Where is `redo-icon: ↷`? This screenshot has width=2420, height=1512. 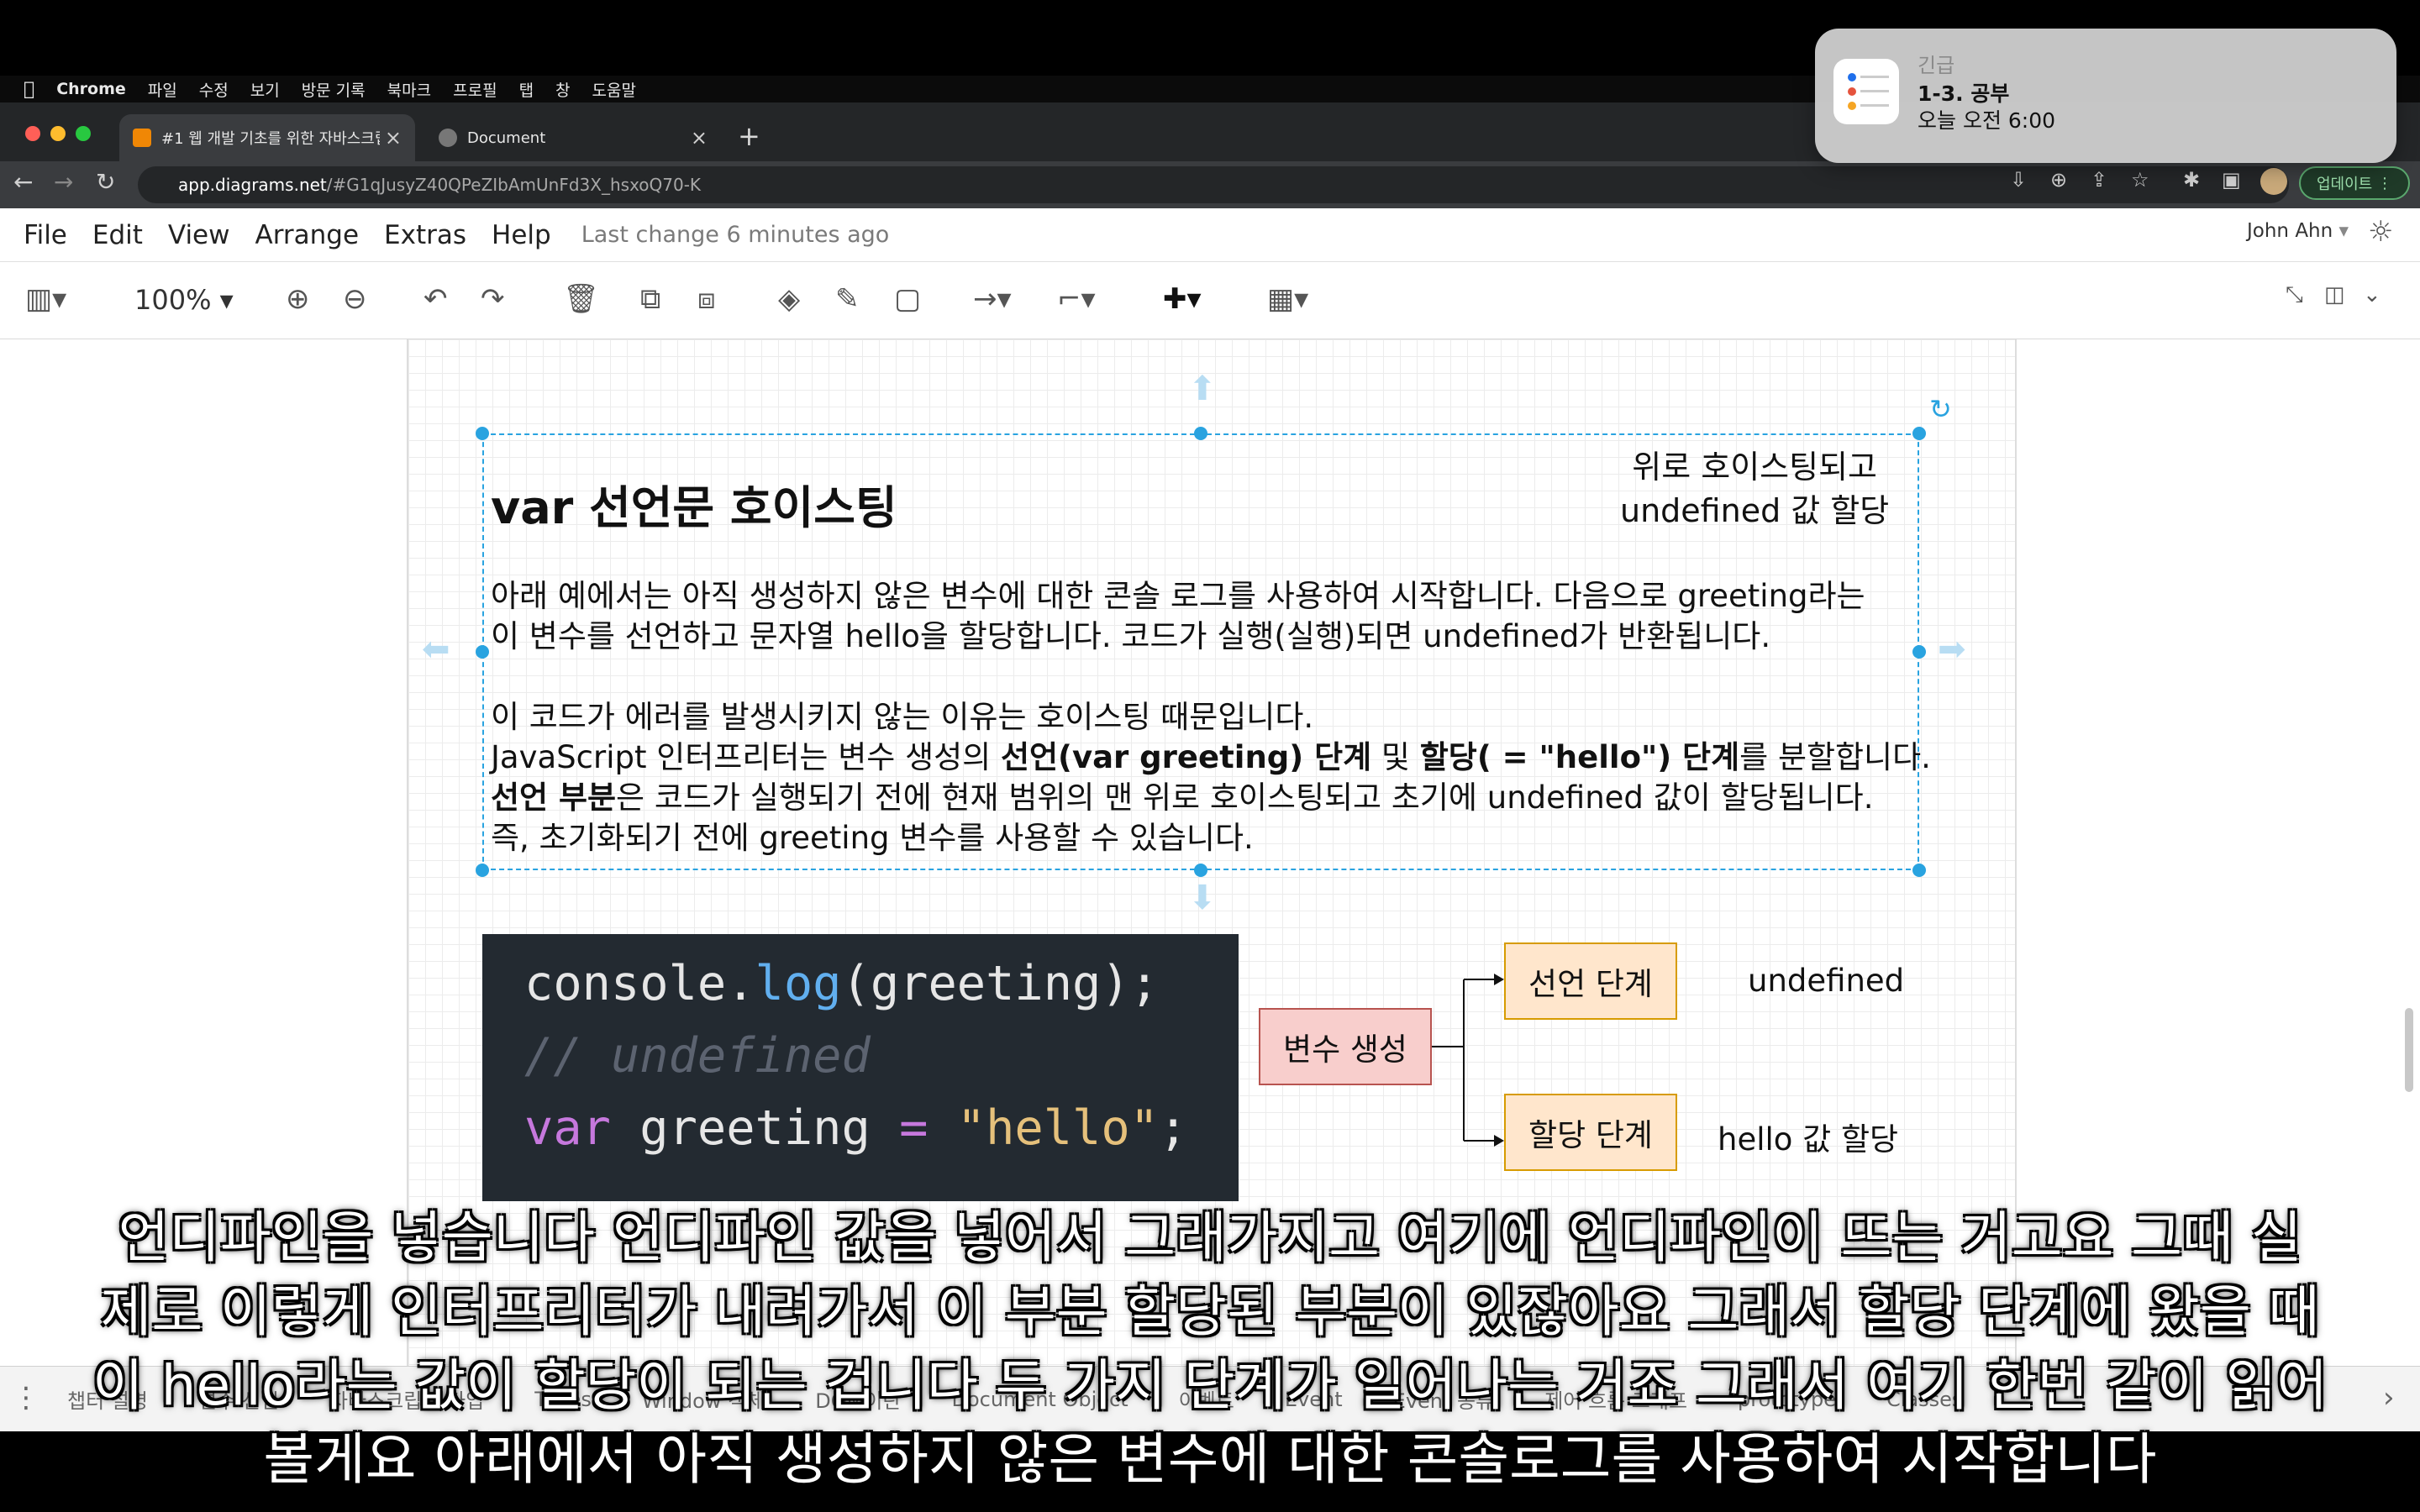
redo-icon: ↷ is located at coordinates (493, 299).